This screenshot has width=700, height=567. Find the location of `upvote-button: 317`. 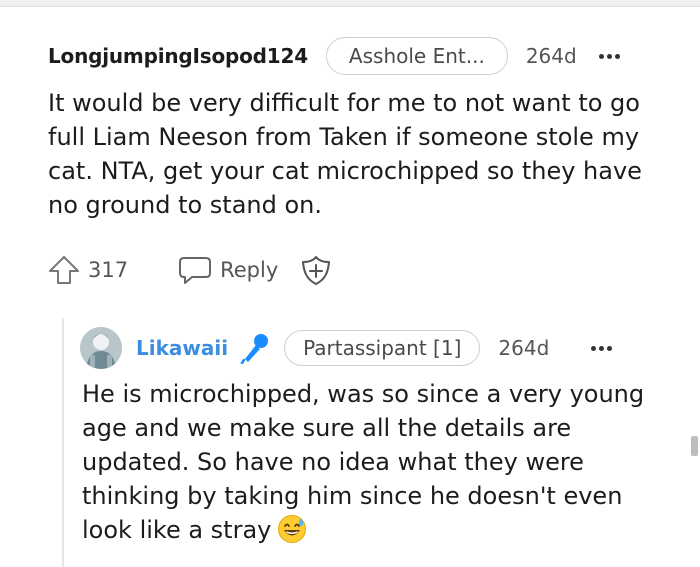

upvote-button: 317 is located at coordinates (88, 270).